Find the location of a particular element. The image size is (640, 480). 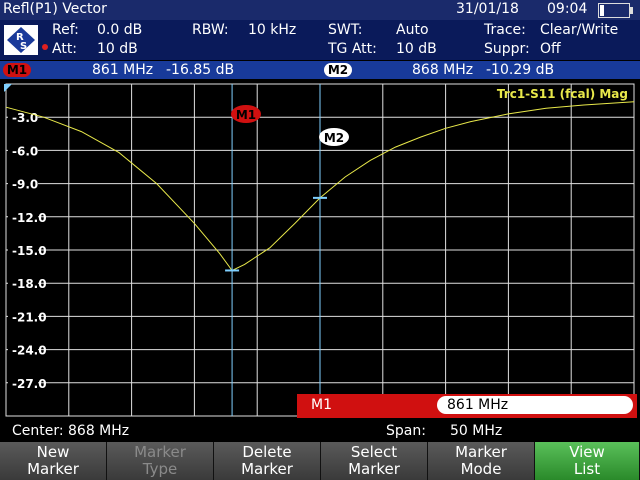

marker1-frequency: 861 MHz is located at coordinates (123, 70).